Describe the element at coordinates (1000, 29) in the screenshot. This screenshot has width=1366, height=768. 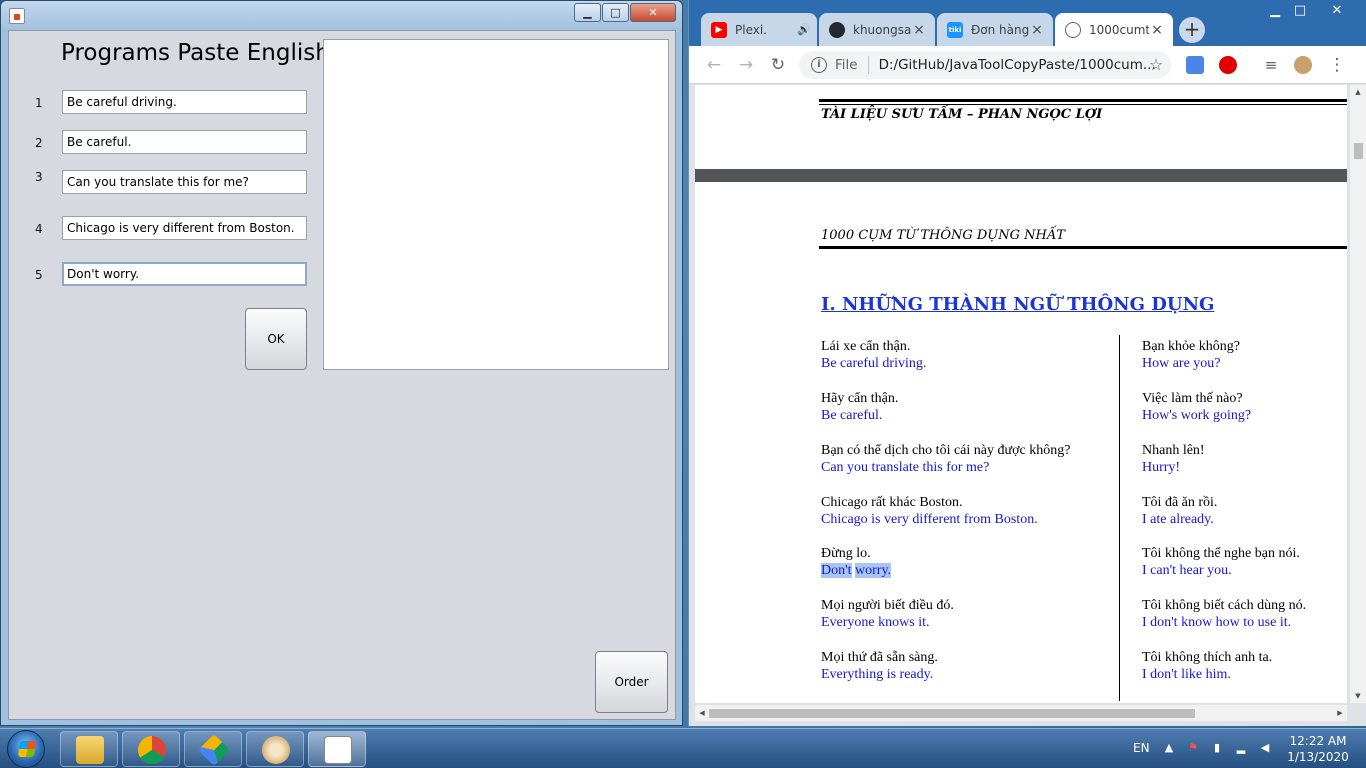
I see `tab-label: Đơn hàng` at that location.